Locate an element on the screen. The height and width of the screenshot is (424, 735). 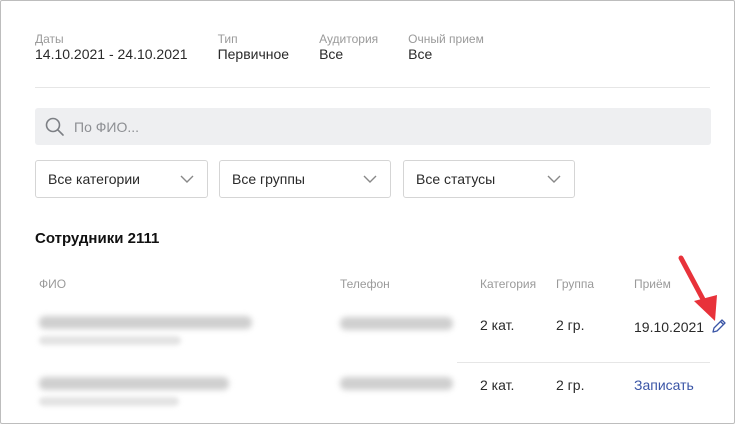
annotation-arrow-icon is located at coordinates (697, 288).